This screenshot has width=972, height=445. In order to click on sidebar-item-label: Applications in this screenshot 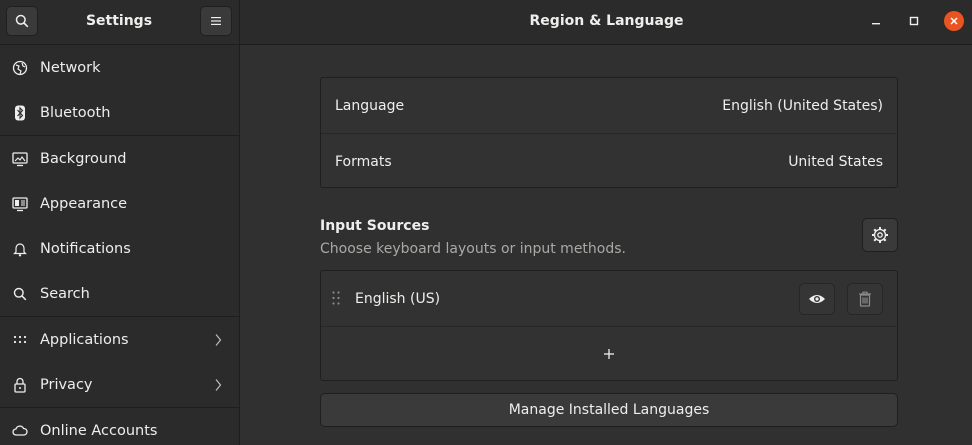, I will do `click(84, 339)`.